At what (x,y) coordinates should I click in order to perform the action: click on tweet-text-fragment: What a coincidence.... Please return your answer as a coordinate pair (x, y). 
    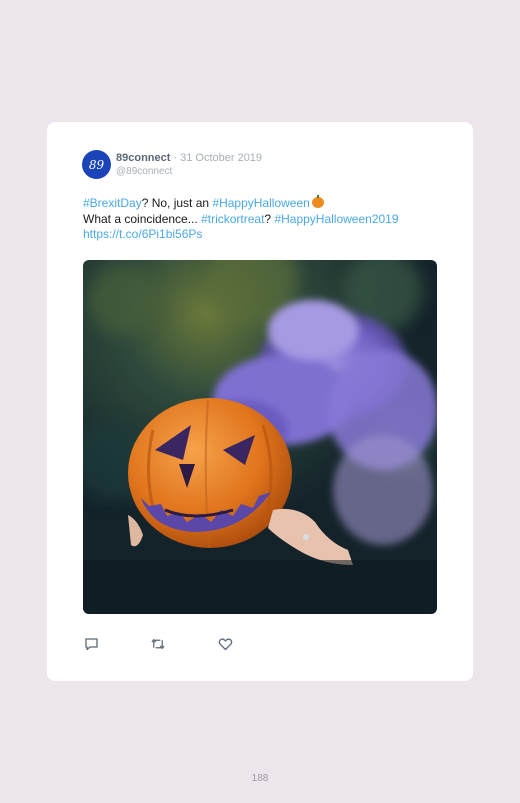
    Looking at the image, I should click on (142, 218).